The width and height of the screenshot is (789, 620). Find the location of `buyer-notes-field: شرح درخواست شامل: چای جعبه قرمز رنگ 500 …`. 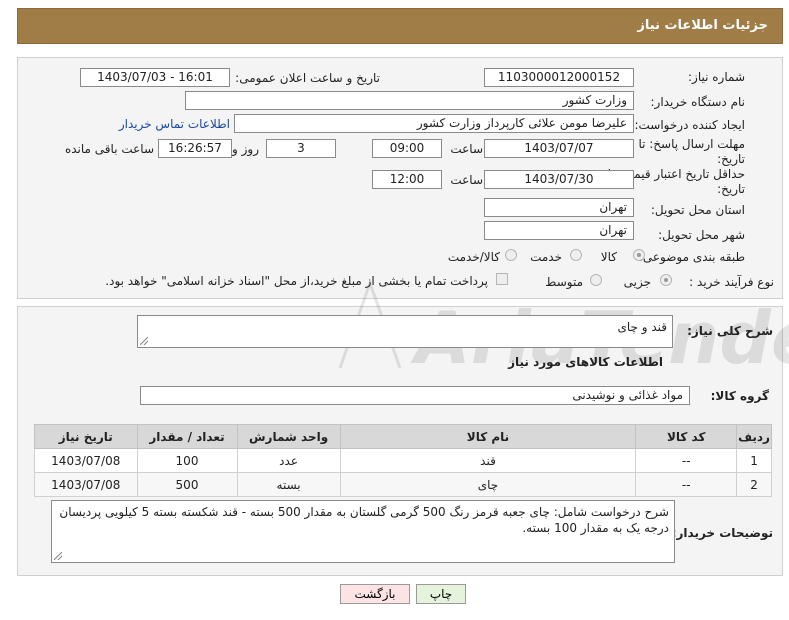

buyer-notes-field: شرح درخواست شامل: چای جعبه قرمز رنگ 500 … is located at coordinates (363, 531).